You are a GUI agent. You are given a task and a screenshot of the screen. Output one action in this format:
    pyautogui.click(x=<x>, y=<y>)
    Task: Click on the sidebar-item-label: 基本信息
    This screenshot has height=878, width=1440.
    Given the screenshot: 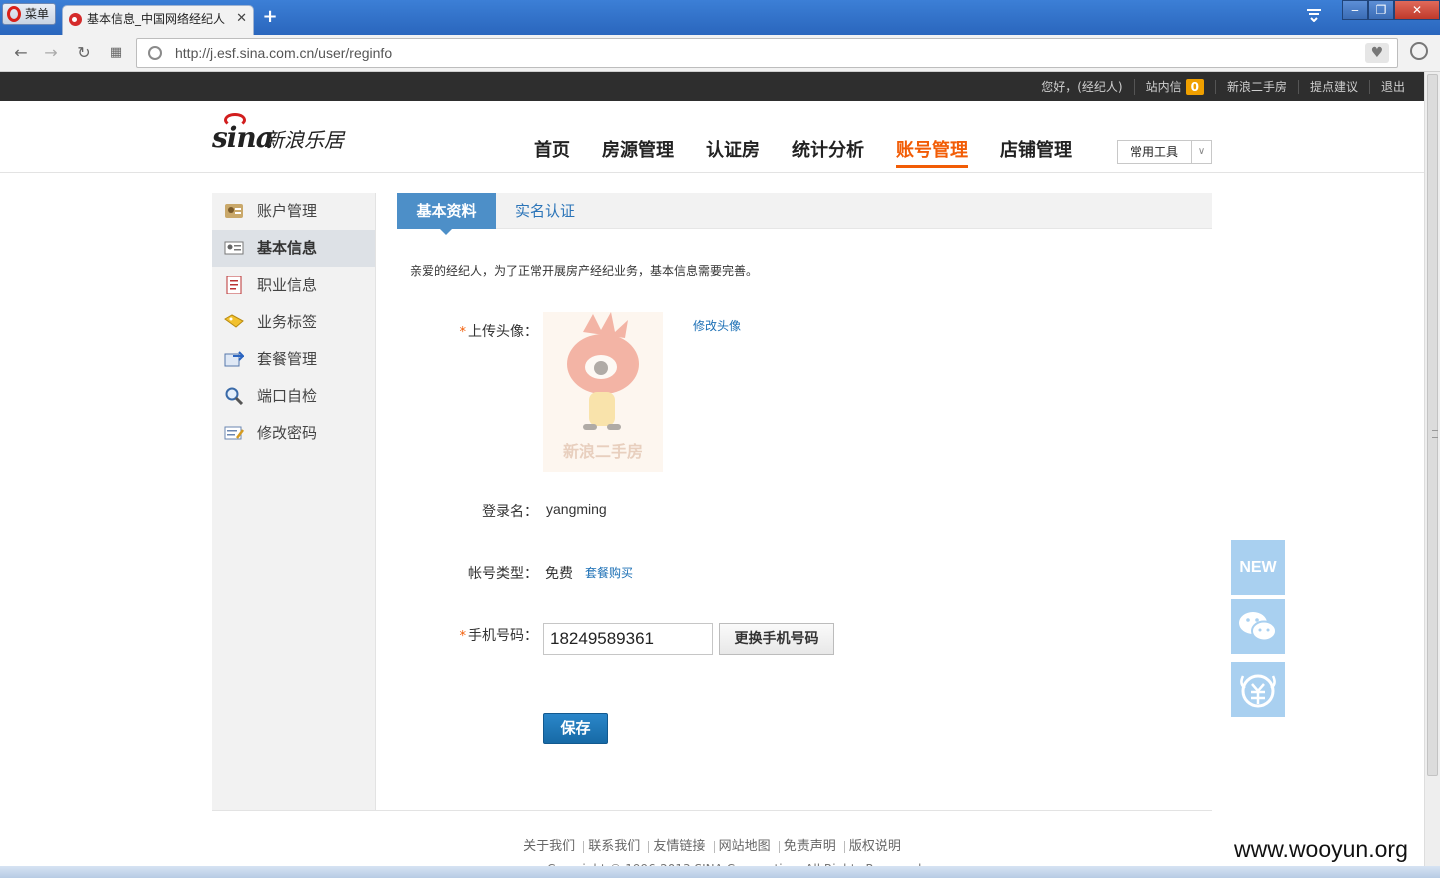 What is the action you would take?
    pyautogui.click(x=287, y=248)
    